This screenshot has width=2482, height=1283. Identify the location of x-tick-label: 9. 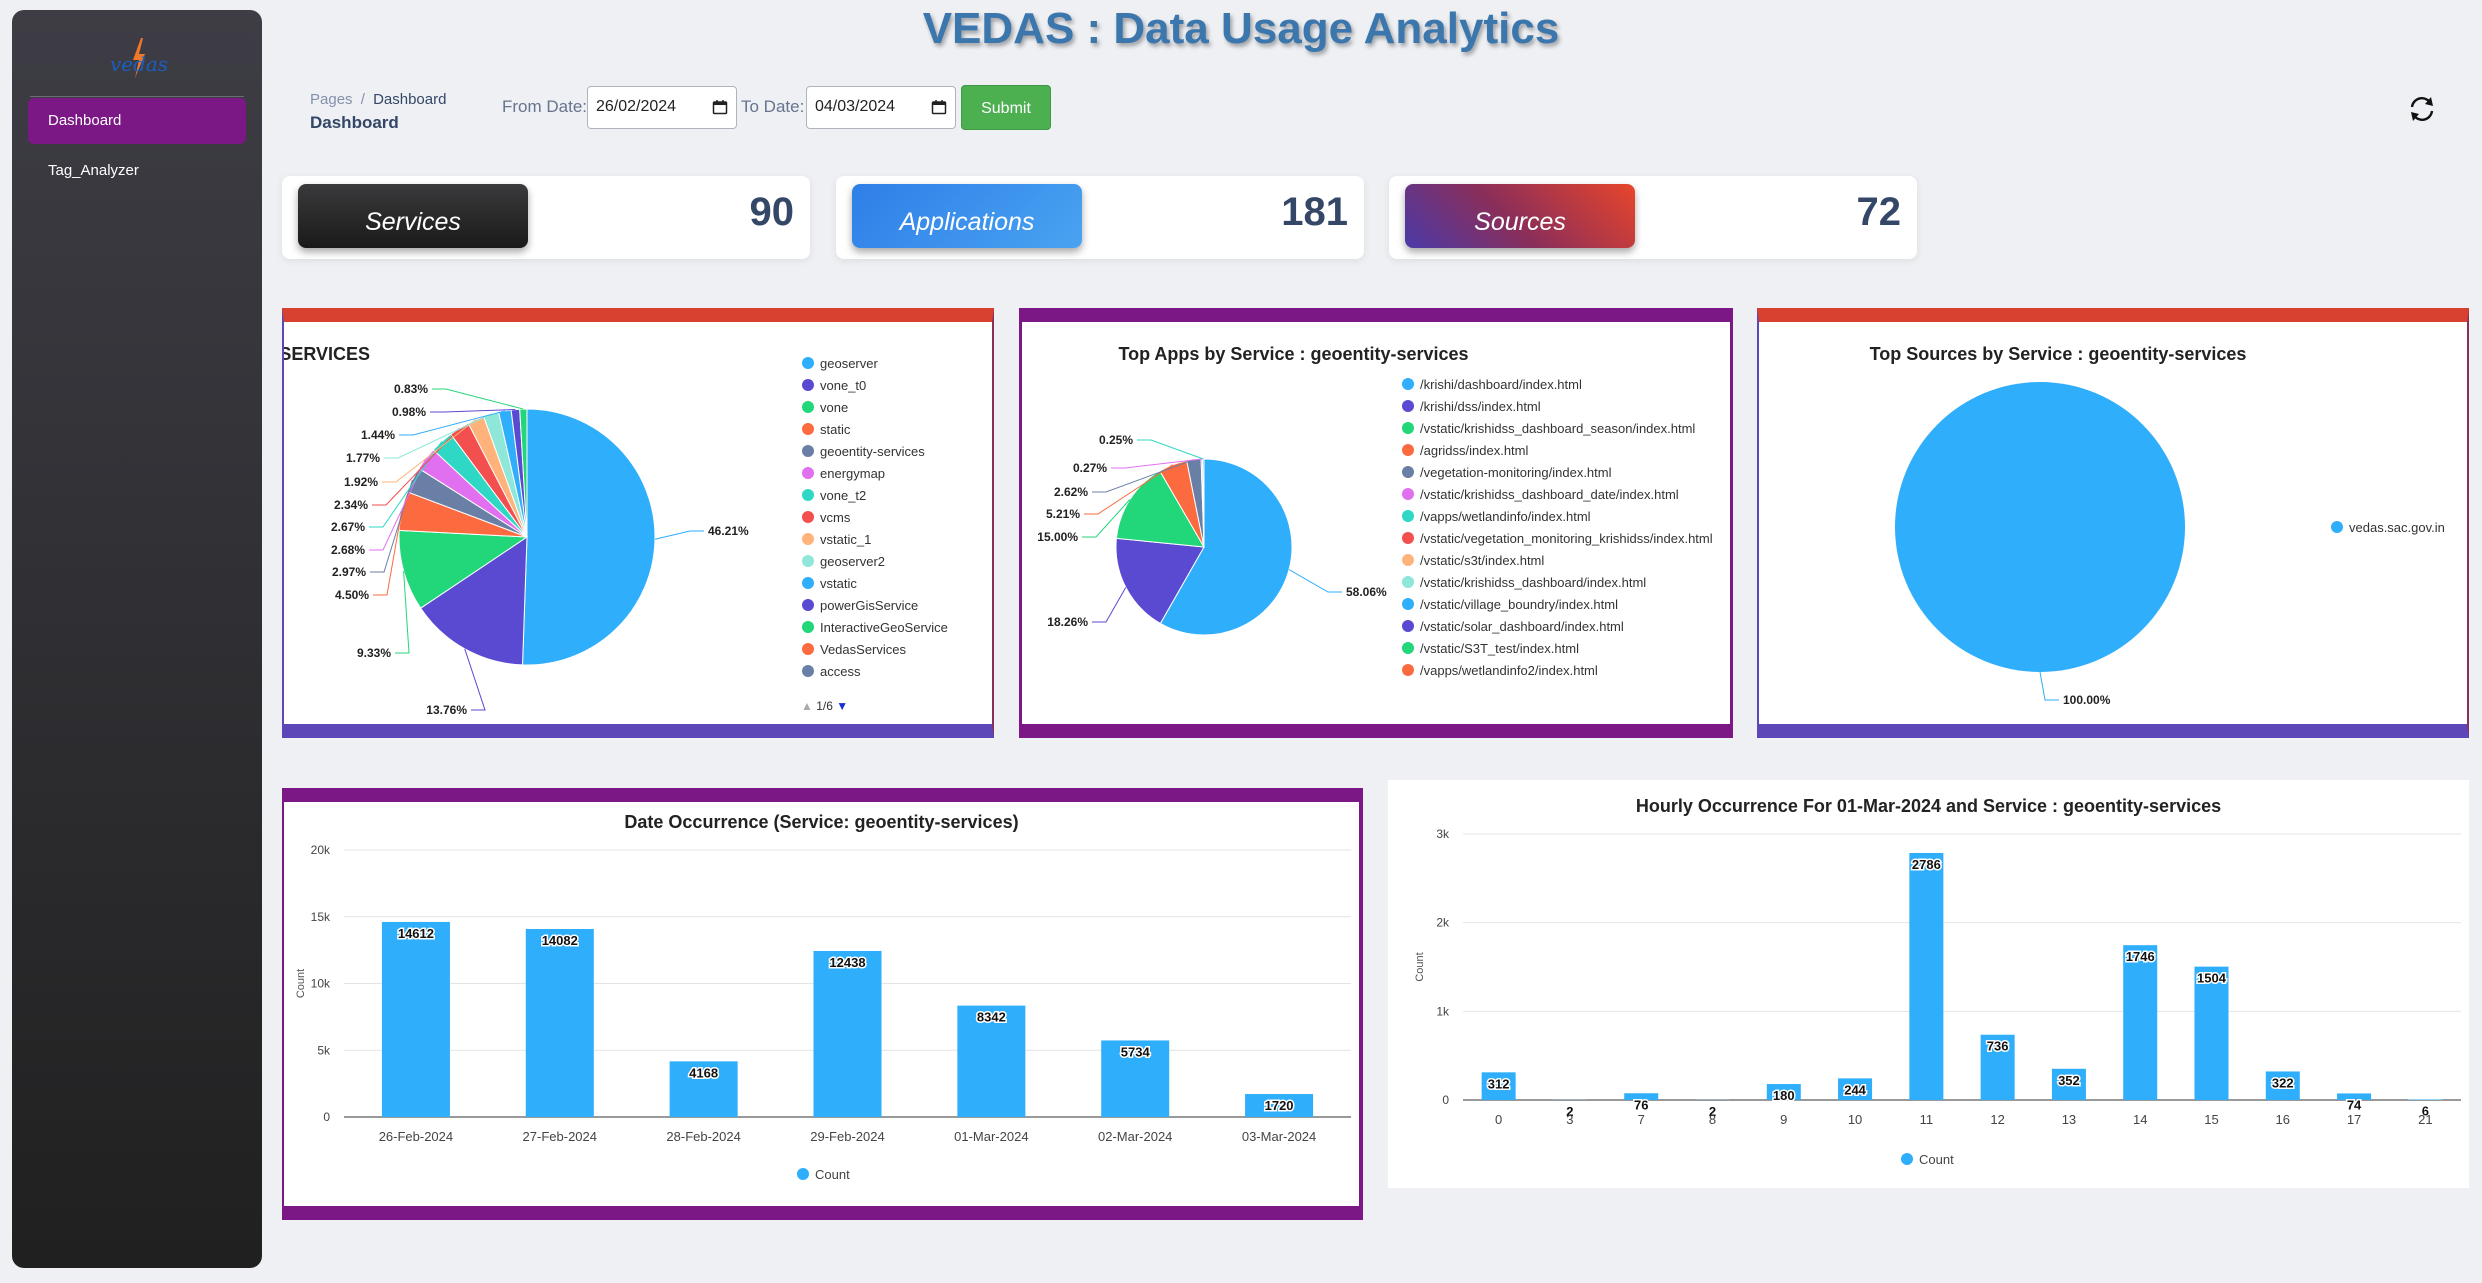
(1783, 1119).